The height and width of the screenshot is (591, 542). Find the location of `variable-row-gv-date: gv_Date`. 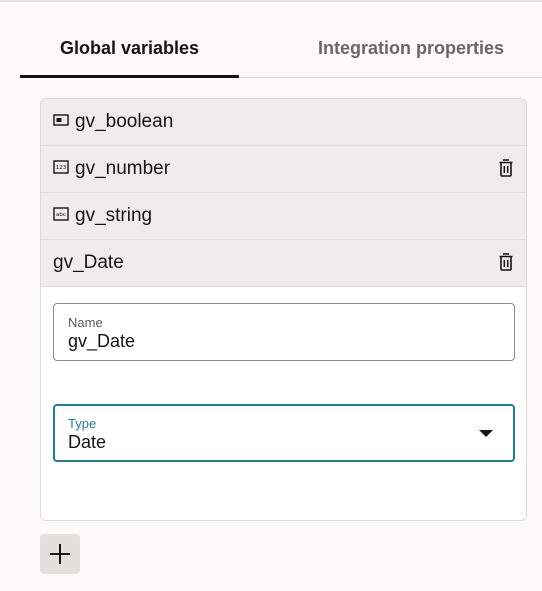

variable-row-gv-date: gv_Date is located at coordinates (283, 263).